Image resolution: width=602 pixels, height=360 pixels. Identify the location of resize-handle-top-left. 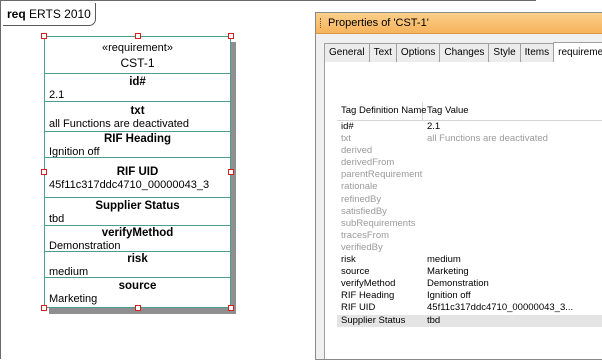
(44, 36).